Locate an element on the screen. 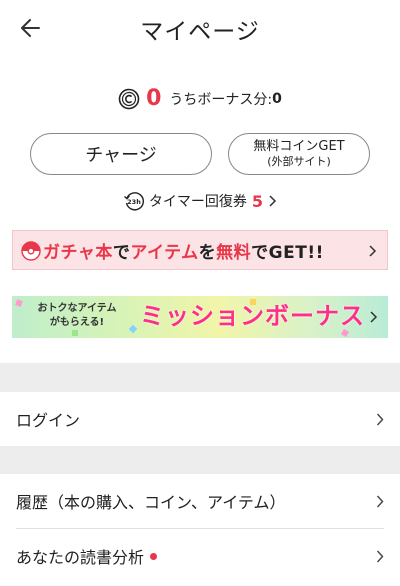 This screenshot has height=586, width=400. timer-recovery-link: 23h タイマー回復券 5 is located at coordinates (200, 201).